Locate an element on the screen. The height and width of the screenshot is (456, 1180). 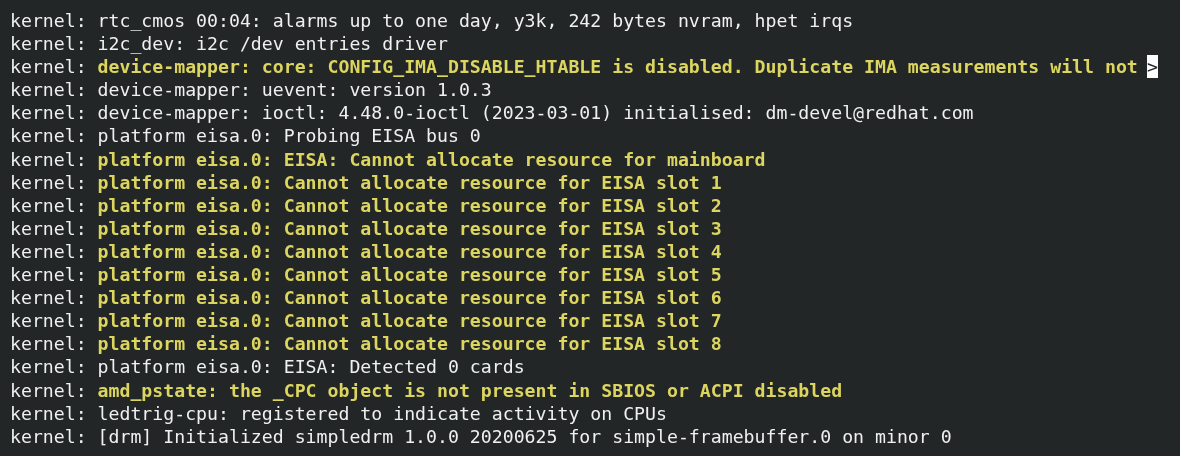
log-message: platform eisa.0: EISA: Cannot allocate resource for mainboard is located at coordinates (431, 159).